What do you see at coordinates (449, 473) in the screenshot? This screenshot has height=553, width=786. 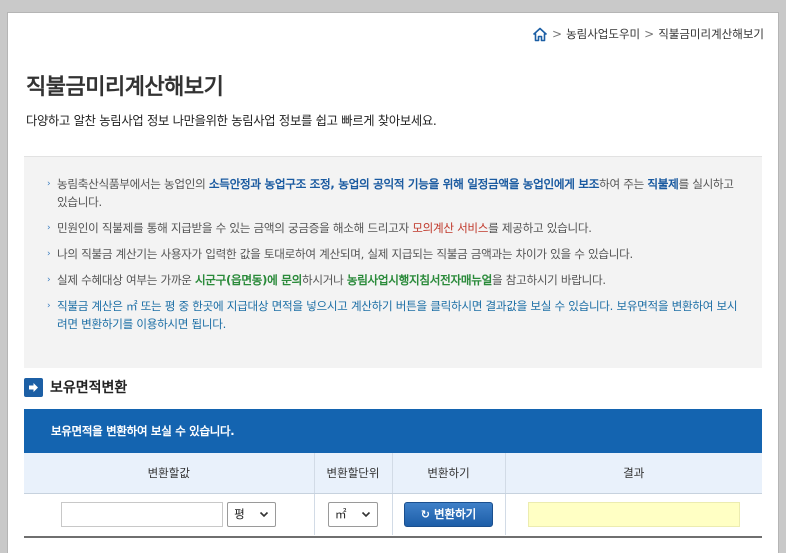 I see `header-convert: 변환하기` at bounding box center [449, 473].